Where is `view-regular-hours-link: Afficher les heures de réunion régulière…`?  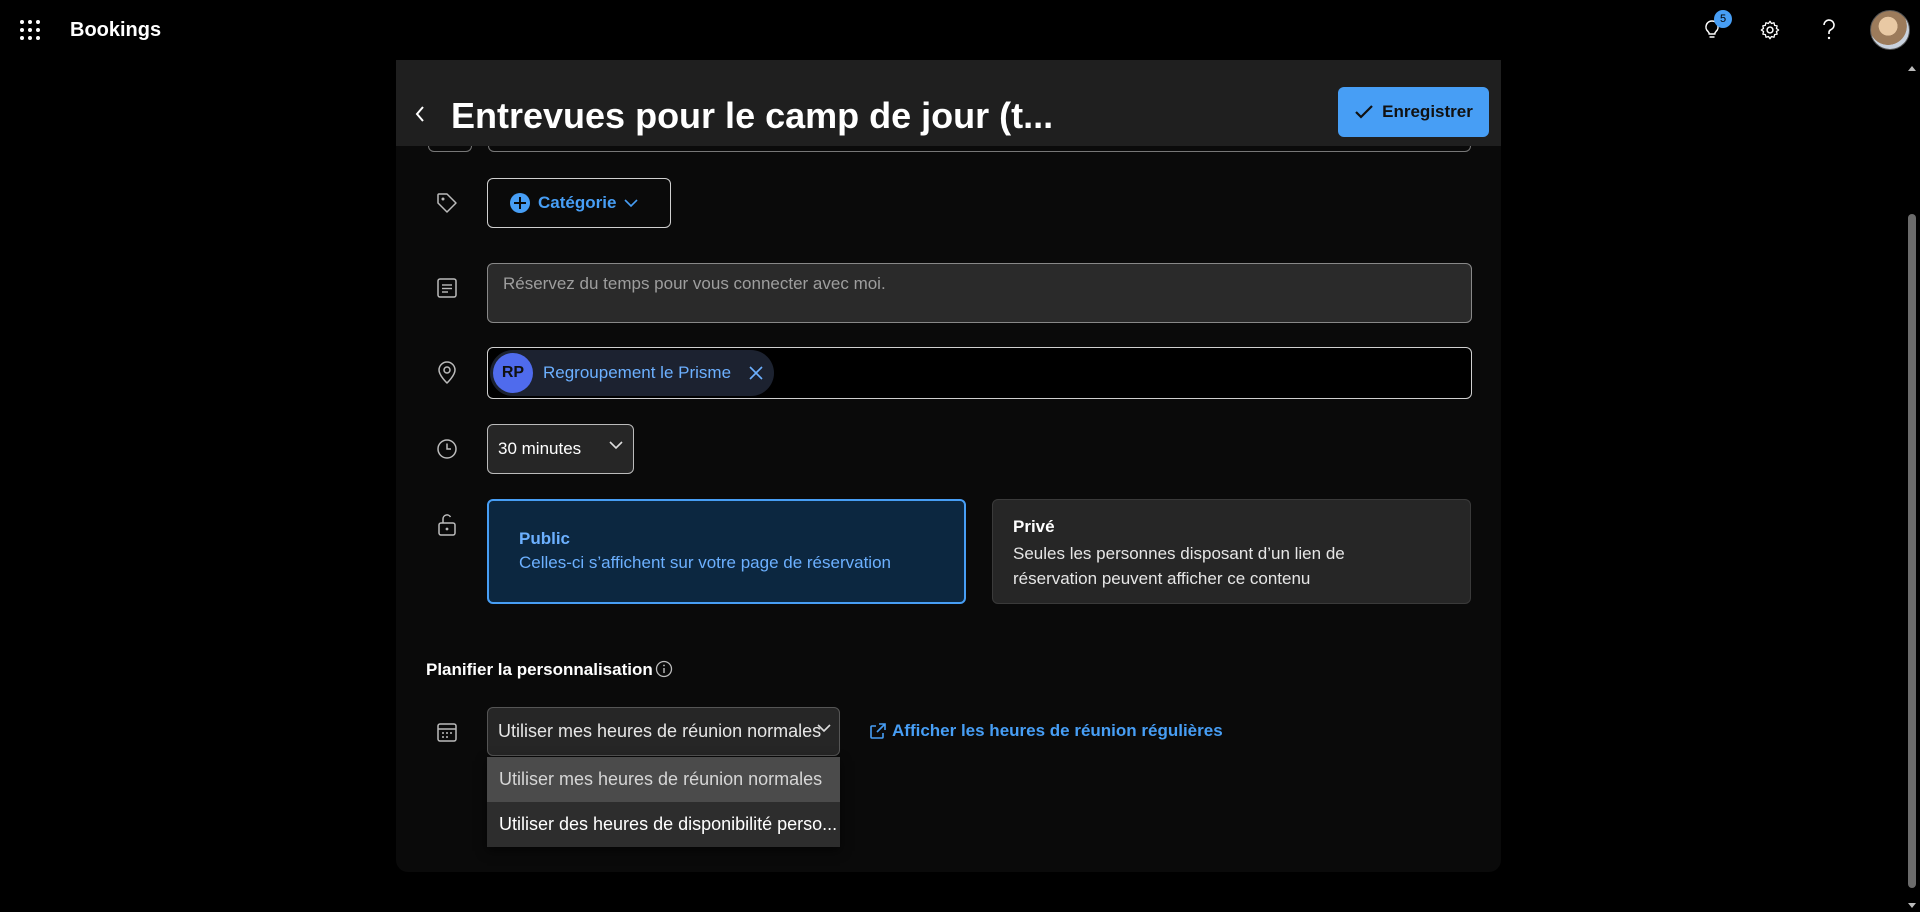
view-regular-hours-link: Afficher les heures de réunion régulière… is located at coordinates (1046, 731).